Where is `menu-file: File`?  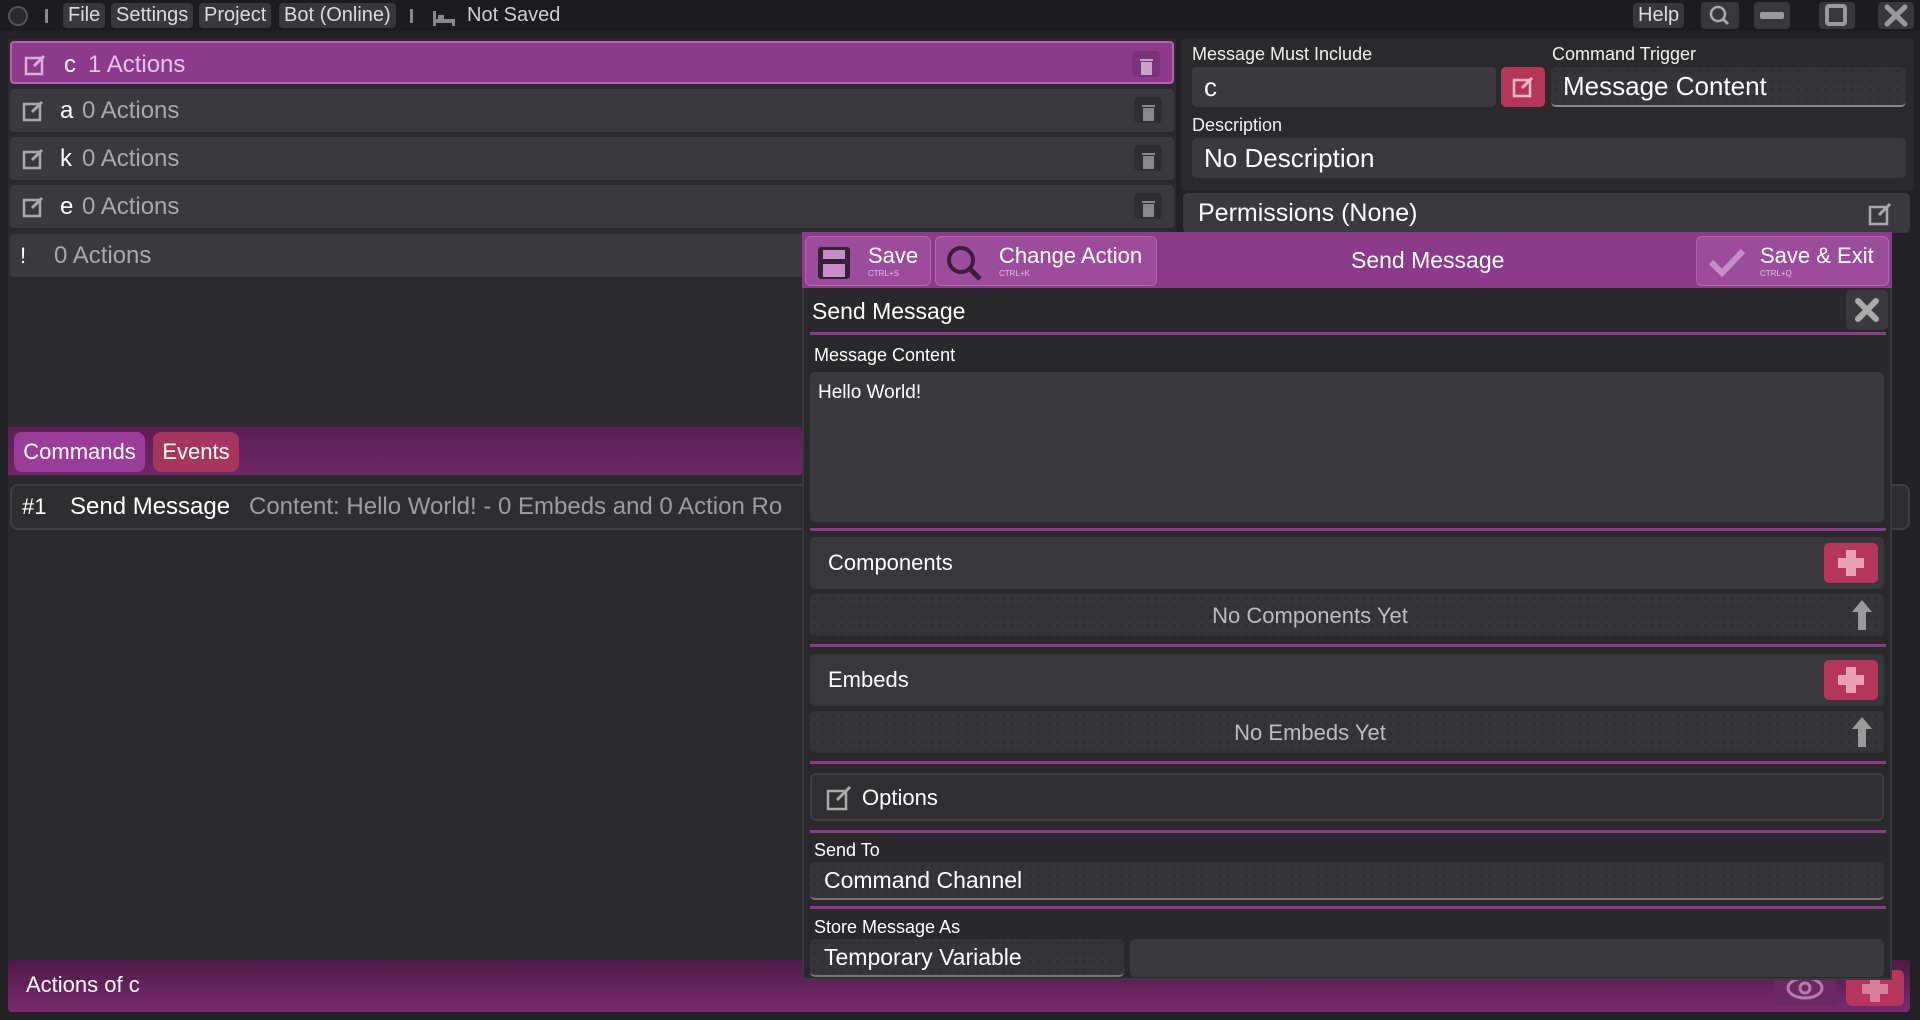 menu-file: File is located at coordinates (84, 15).